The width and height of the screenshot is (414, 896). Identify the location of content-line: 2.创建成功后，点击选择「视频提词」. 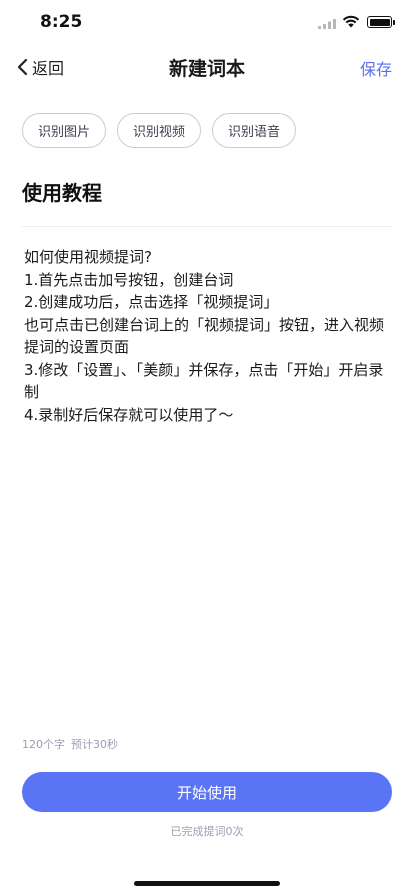
(151, 302).